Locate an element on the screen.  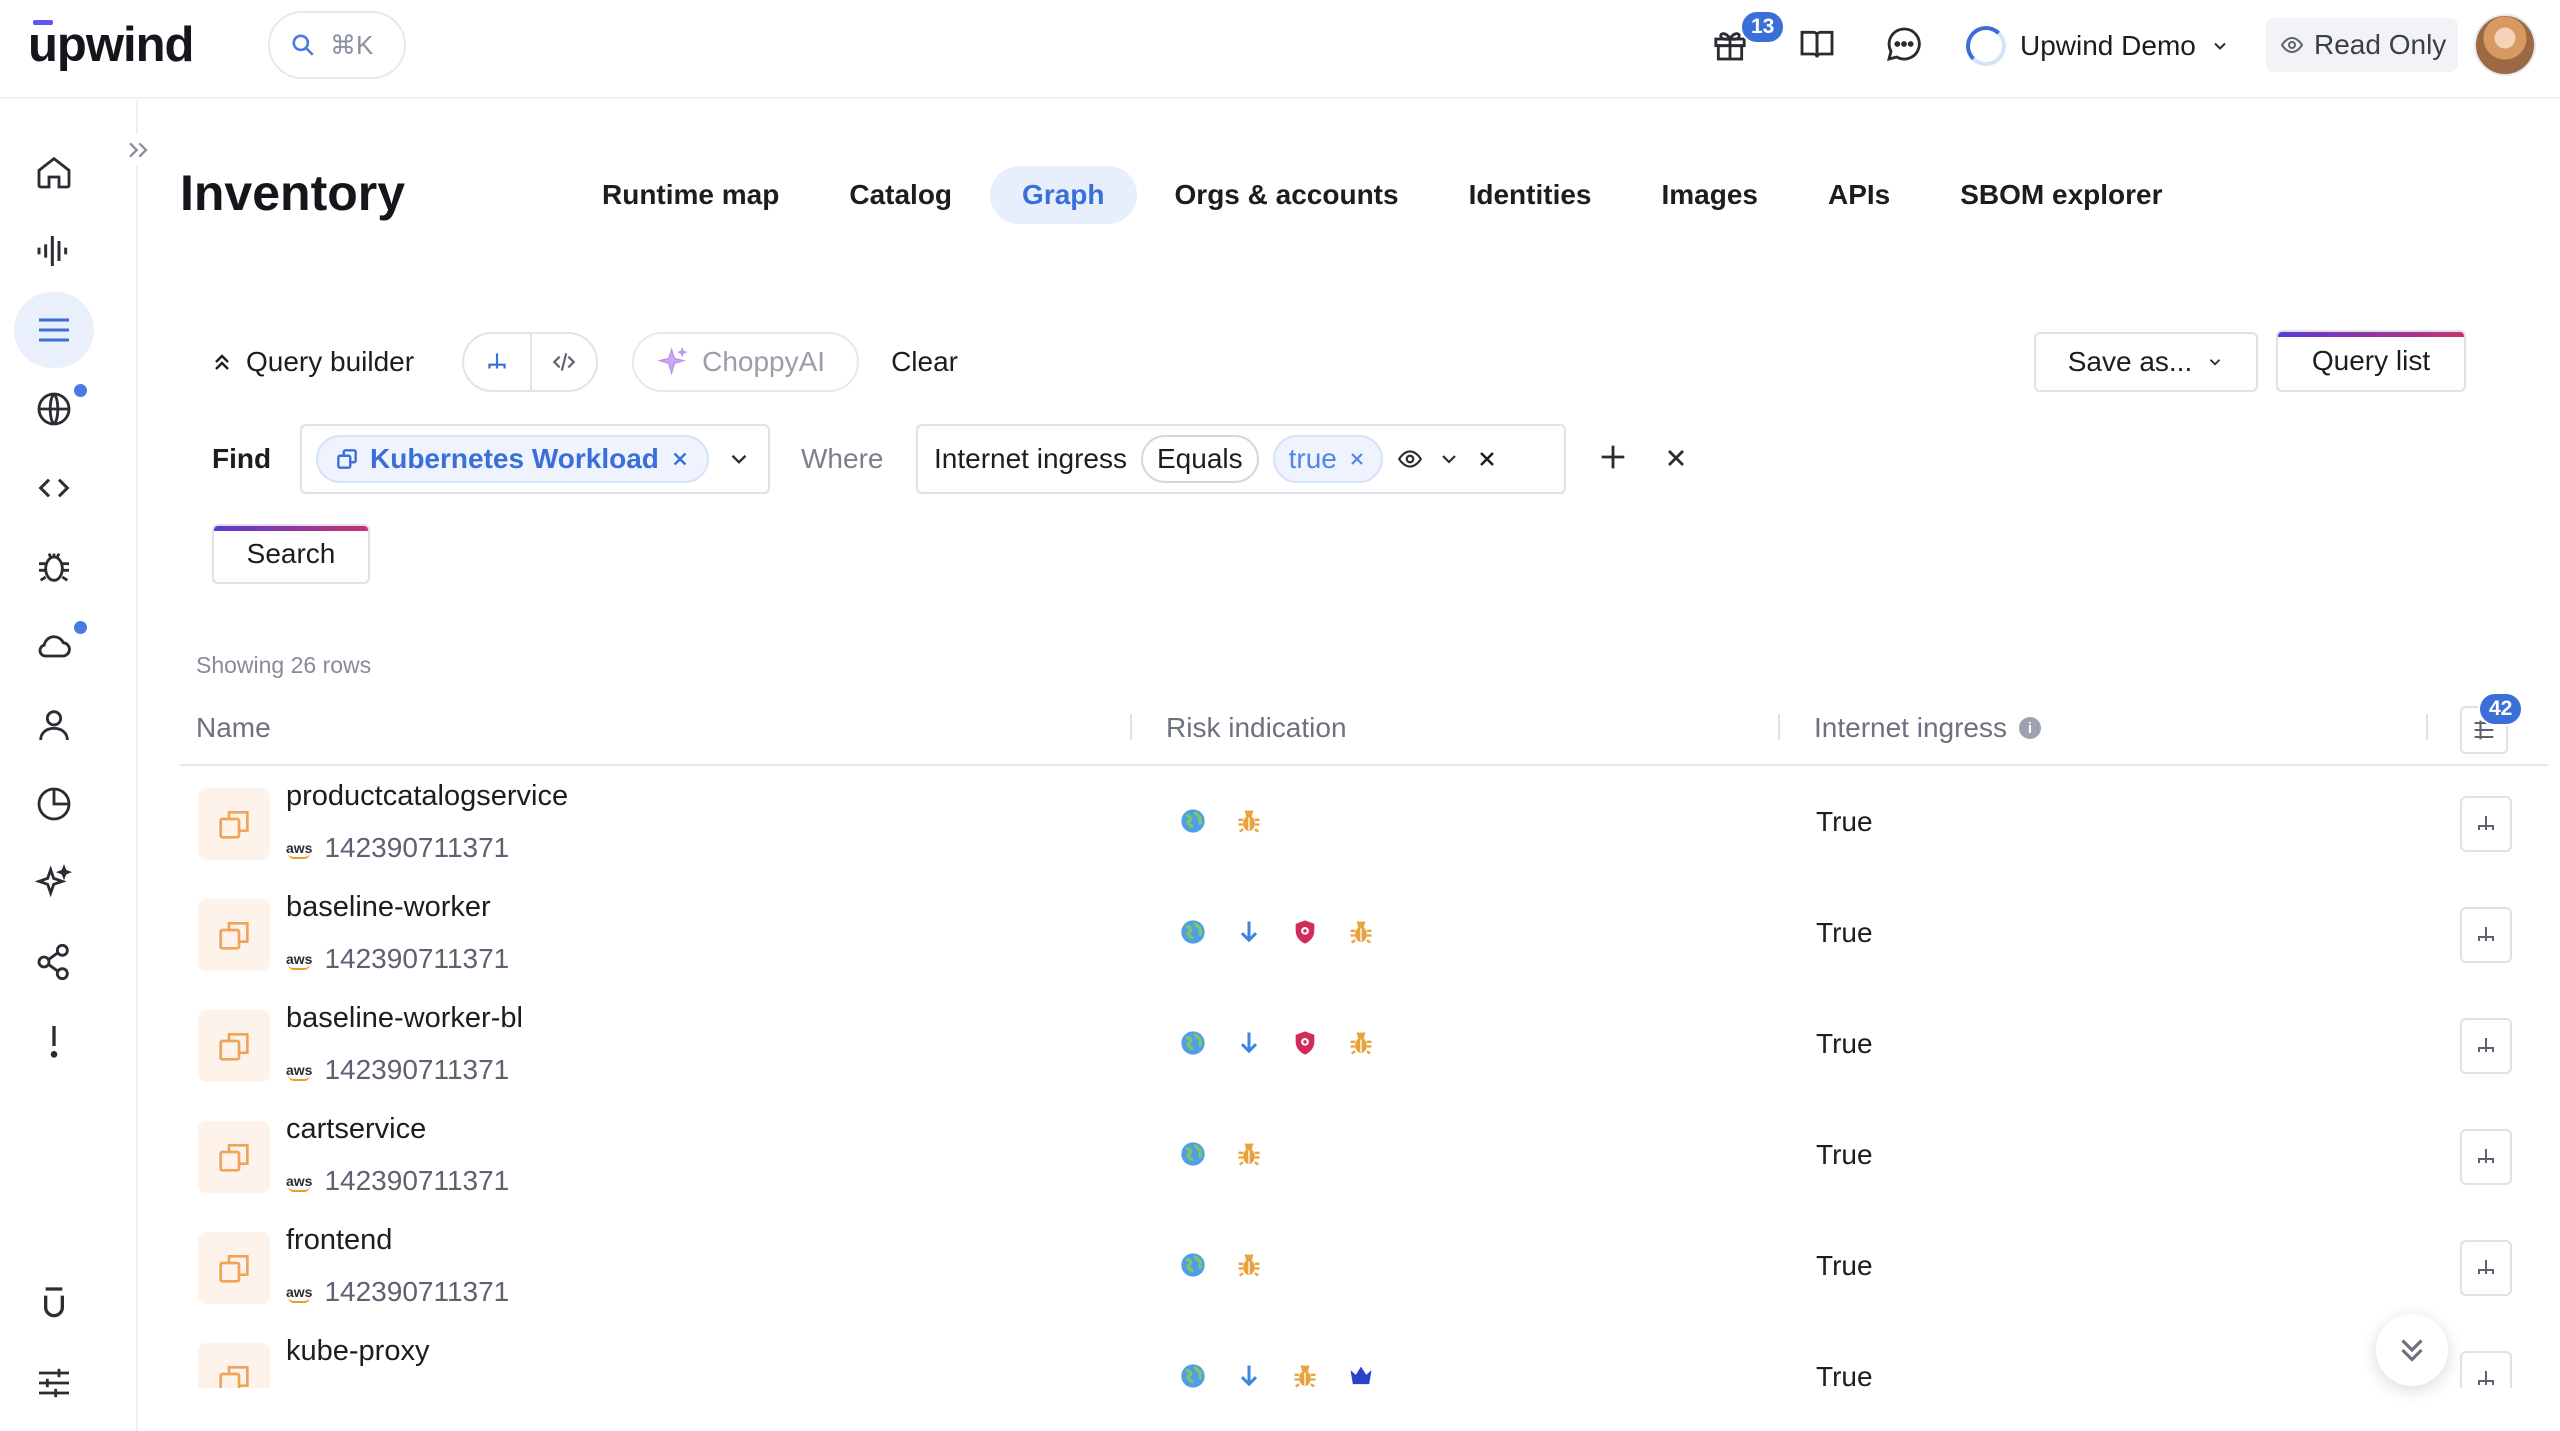
nav-alerts is located at coordinates (54, 1041).